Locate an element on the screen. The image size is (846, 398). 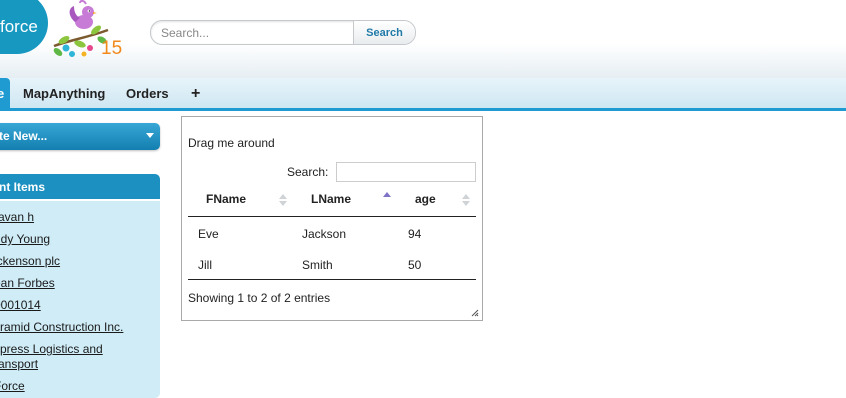
global-search-box: Search is located at coordinates (283, 32).